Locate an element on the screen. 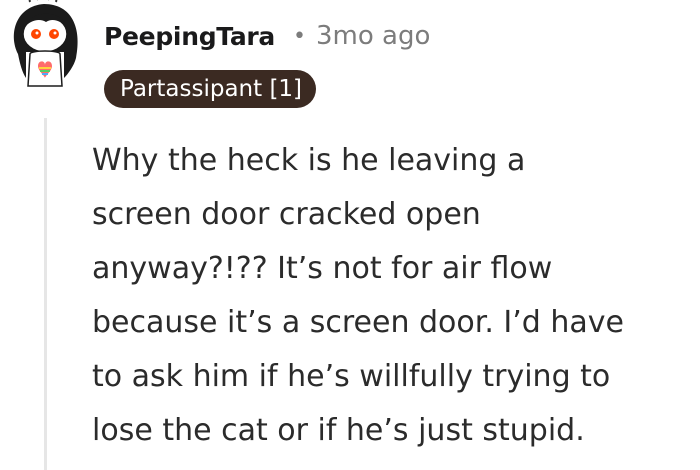 Image resolution: width=700 pixels, height=470 pixels. username-link: PeepingTara is located at coordinates (189, 36).